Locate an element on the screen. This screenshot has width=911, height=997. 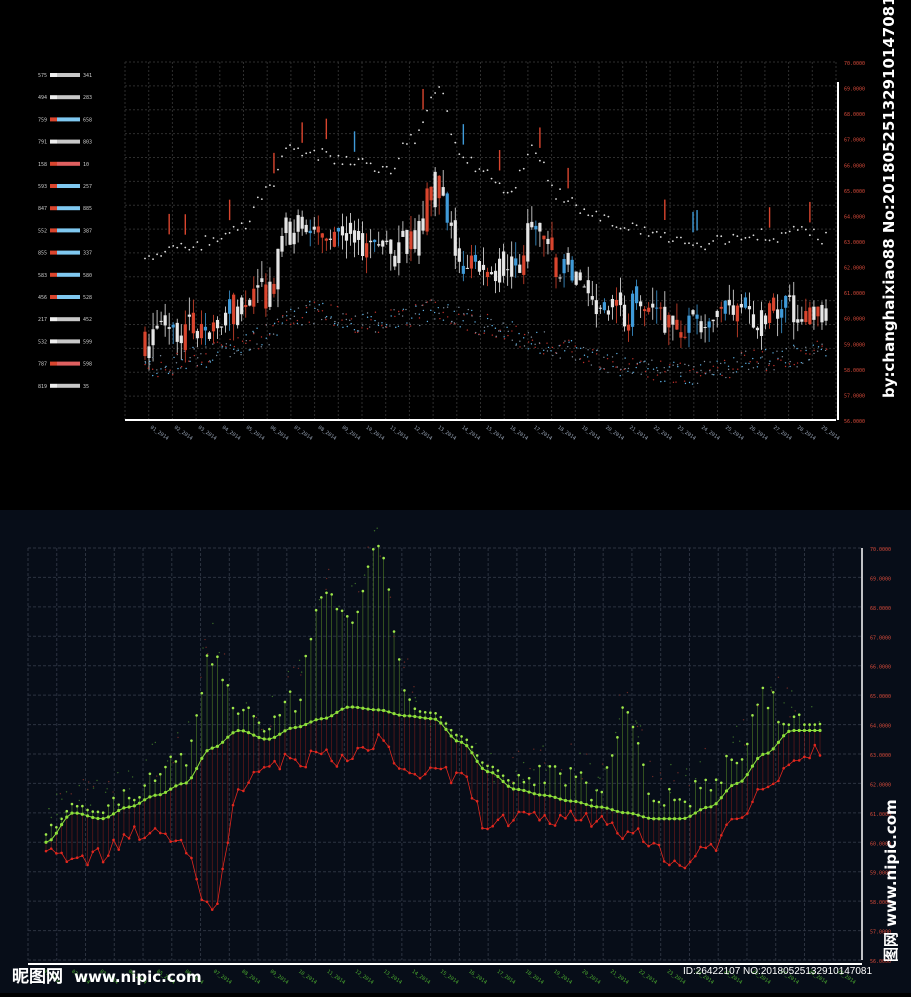
legend-swatch-start is located at coordinates (53, 252).